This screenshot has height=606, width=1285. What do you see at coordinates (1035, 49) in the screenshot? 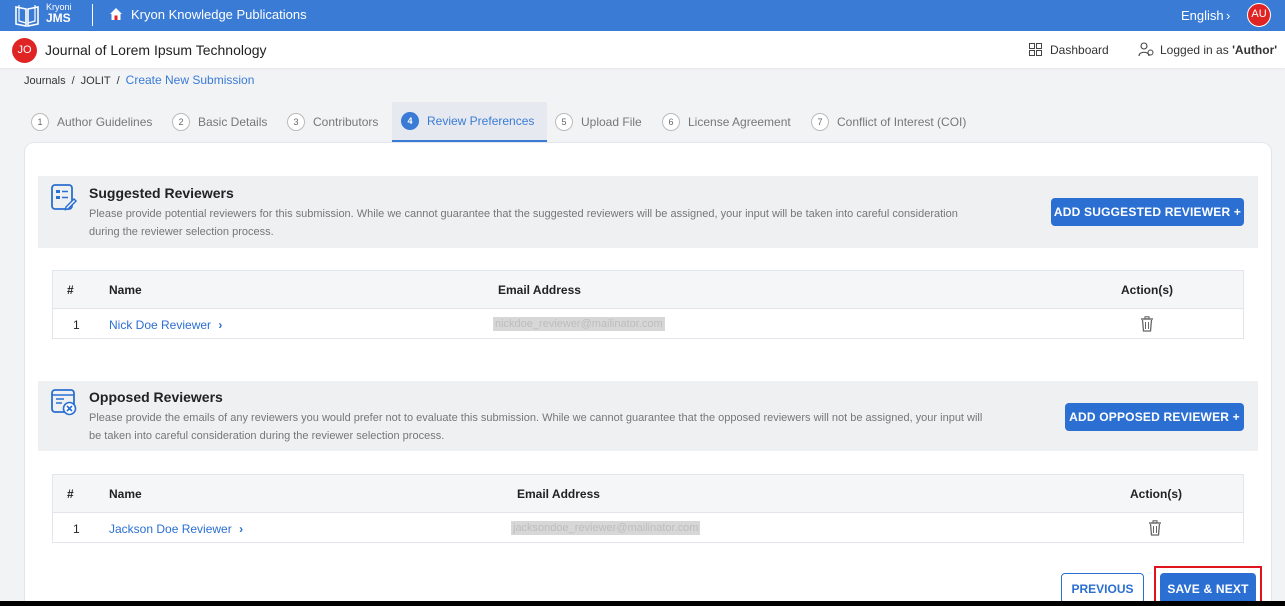
I see `grid-icon` at bounding box center [1035, 49].